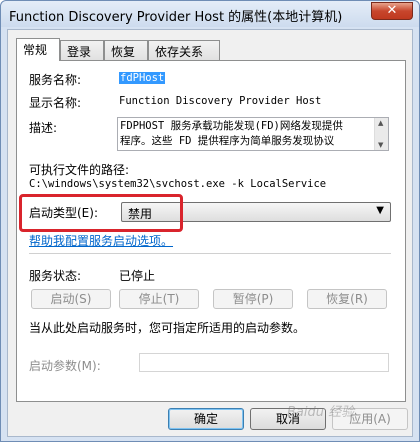  I want to click on tab-logon: 登录, so click(82, 50).